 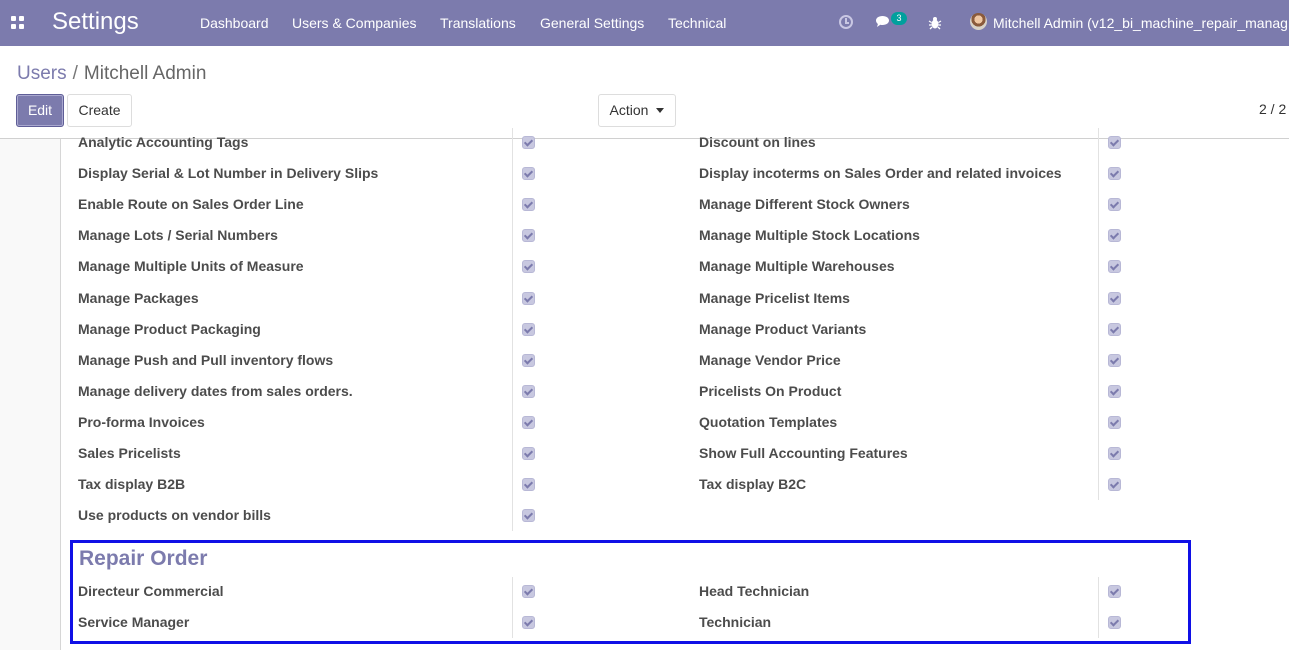 I want to click on action-label: Action, so click(x=629, y=110).